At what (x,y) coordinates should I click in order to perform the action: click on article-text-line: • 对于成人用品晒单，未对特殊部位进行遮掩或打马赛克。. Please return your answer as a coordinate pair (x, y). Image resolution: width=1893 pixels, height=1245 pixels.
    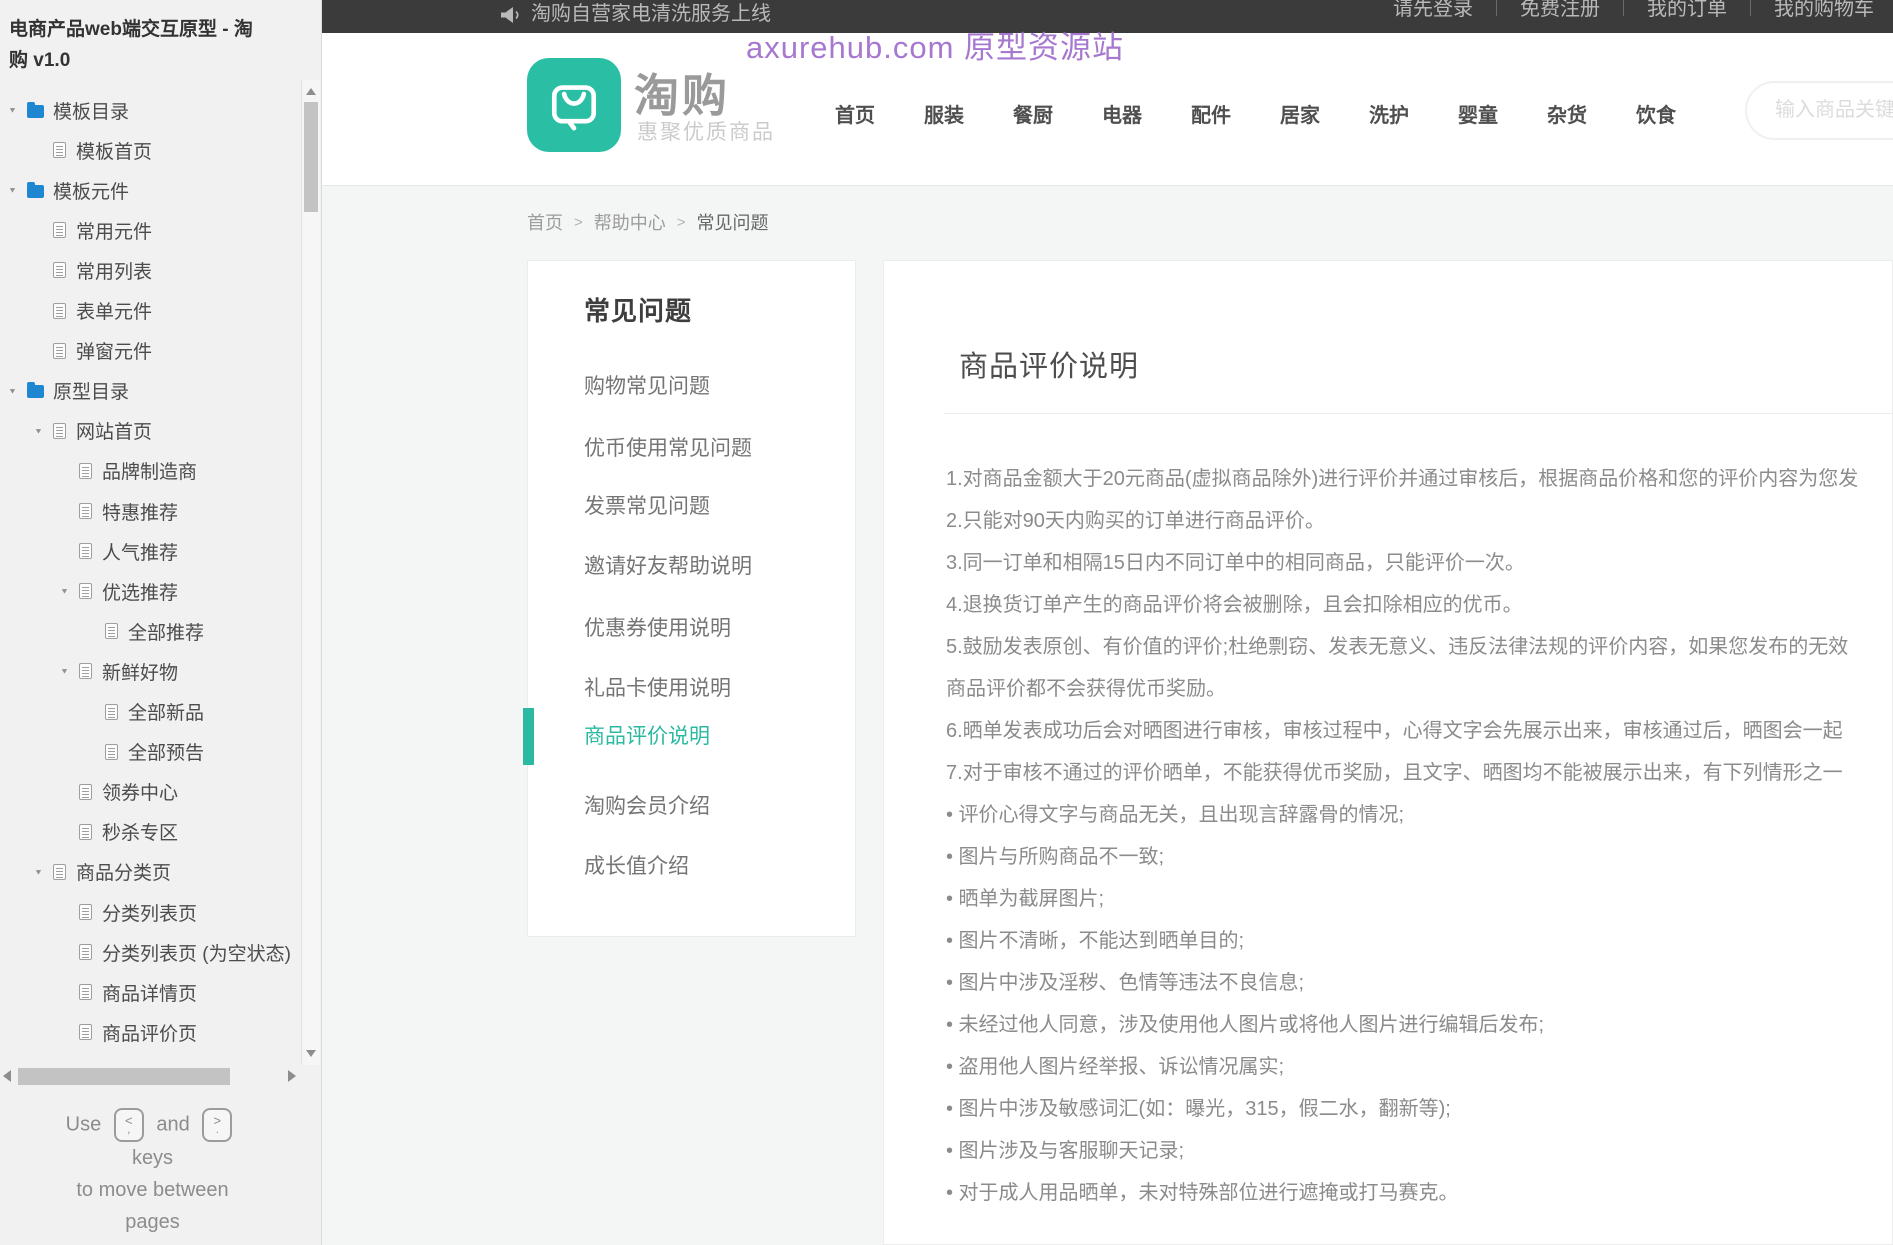
    Looking at the image, I should click on (1202, 1193).